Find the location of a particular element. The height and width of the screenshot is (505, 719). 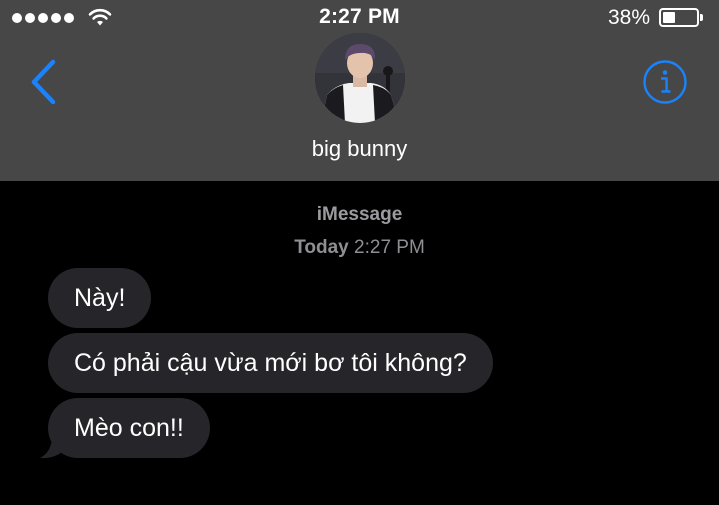

info-button is located at coordinates (665, 82).